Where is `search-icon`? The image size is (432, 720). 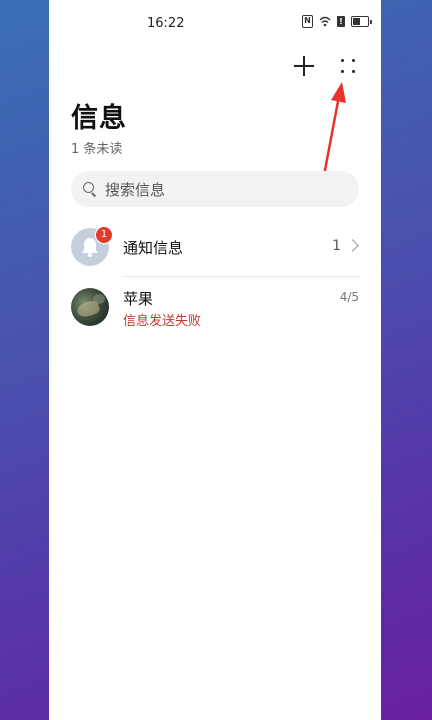
search-icon is located at coordinates (90, 189).